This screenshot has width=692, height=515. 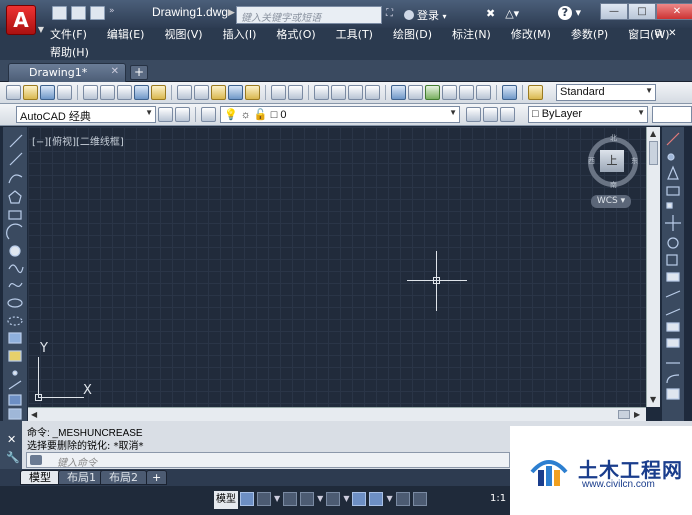 What do you see at coordinates (268, 460) in the screenshot?
I see `command-input: 键入命令` at bounding box center [268, 460].